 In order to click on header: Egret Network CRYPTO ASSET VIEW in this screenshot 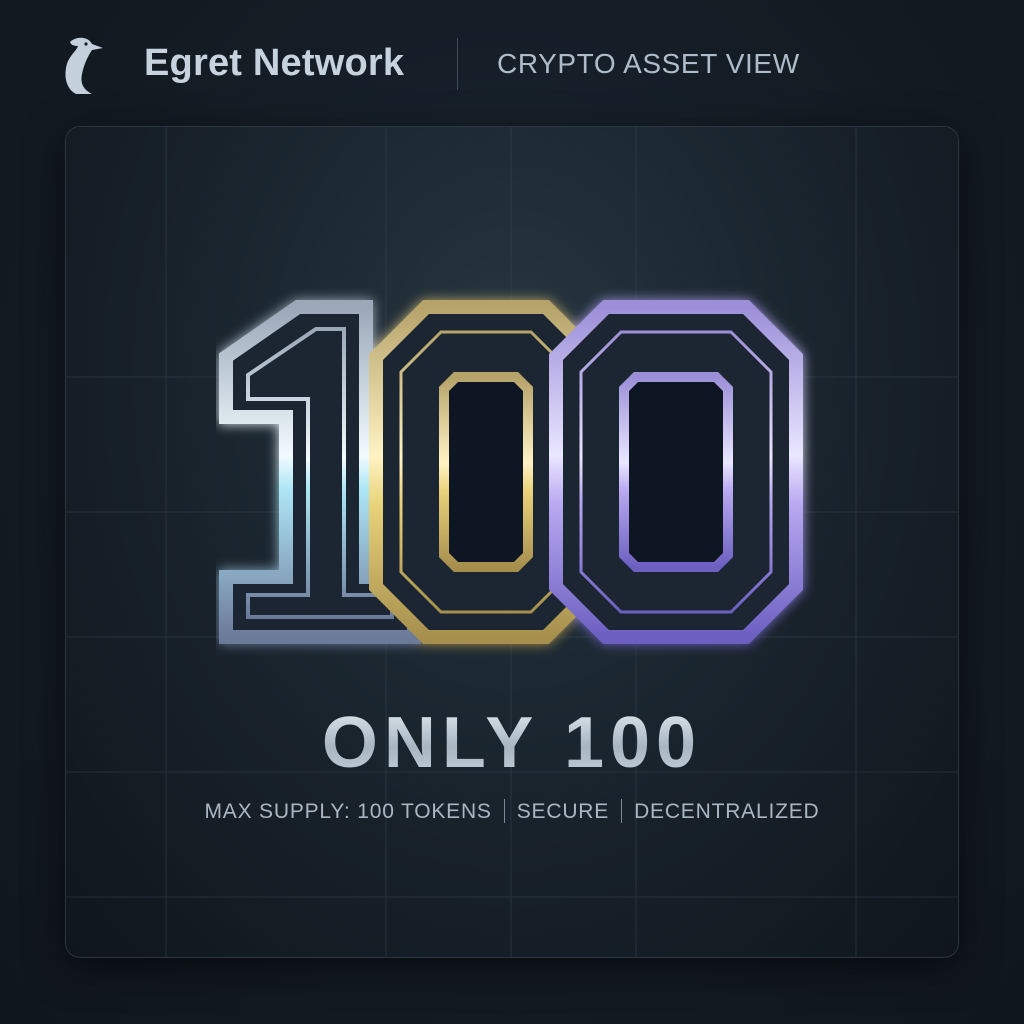, I will do `click(512, 64)`.